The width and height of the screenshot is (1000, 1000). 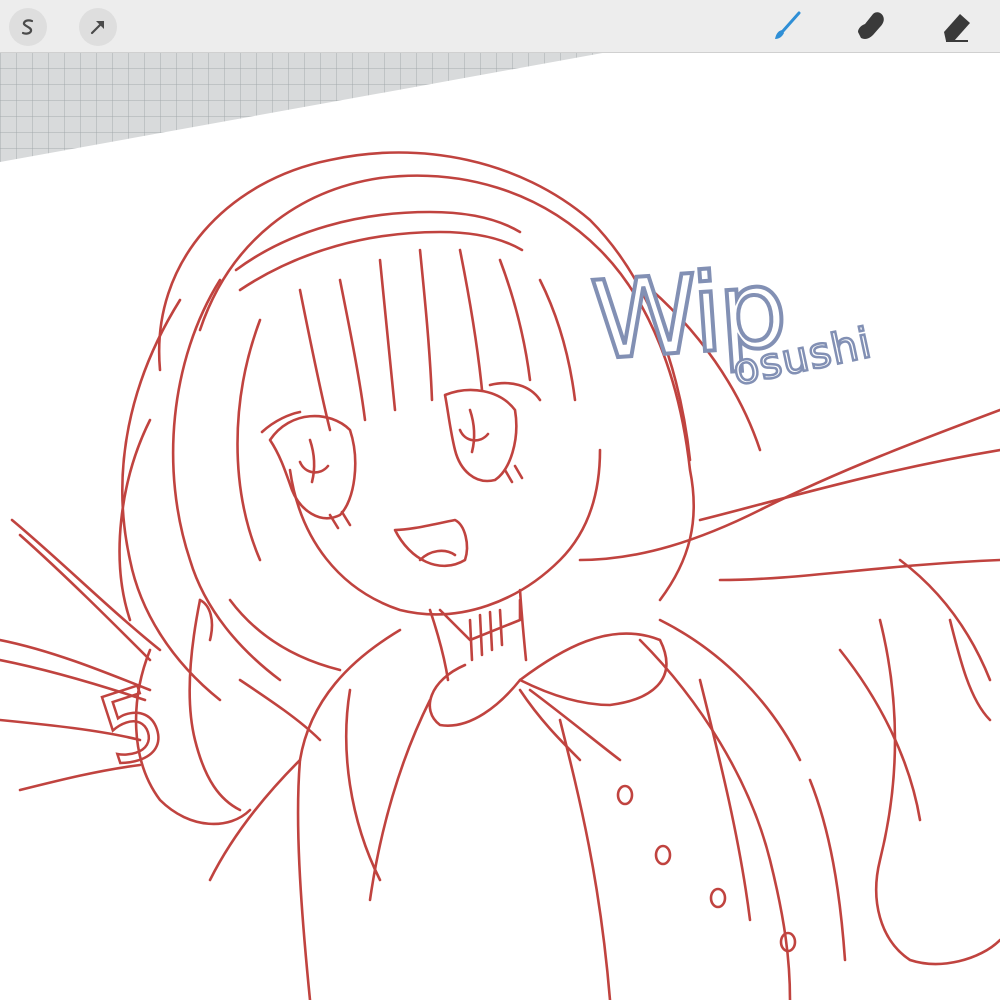 What do you see at coordinates (255, 820) in the screenshot?
I see `jacket-shoulder` at bounding box center [255, 820].